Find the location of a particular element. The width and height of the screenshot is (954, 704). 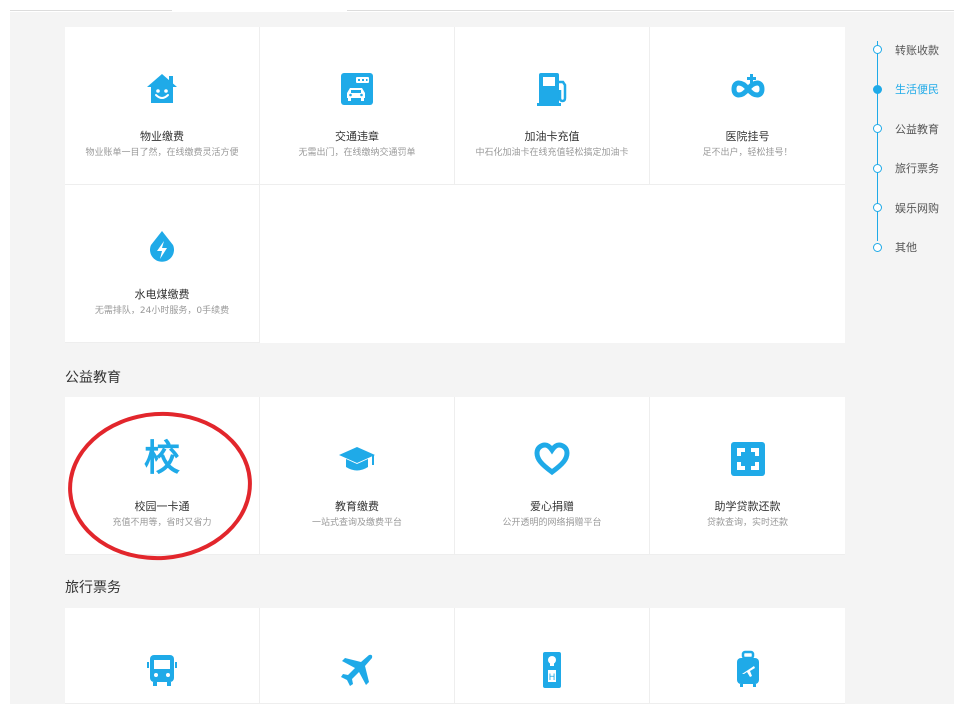

service-card-campus-card: 校 校园一卡通 充值不用等，省时又省力 is located at coordinates (162, 476).